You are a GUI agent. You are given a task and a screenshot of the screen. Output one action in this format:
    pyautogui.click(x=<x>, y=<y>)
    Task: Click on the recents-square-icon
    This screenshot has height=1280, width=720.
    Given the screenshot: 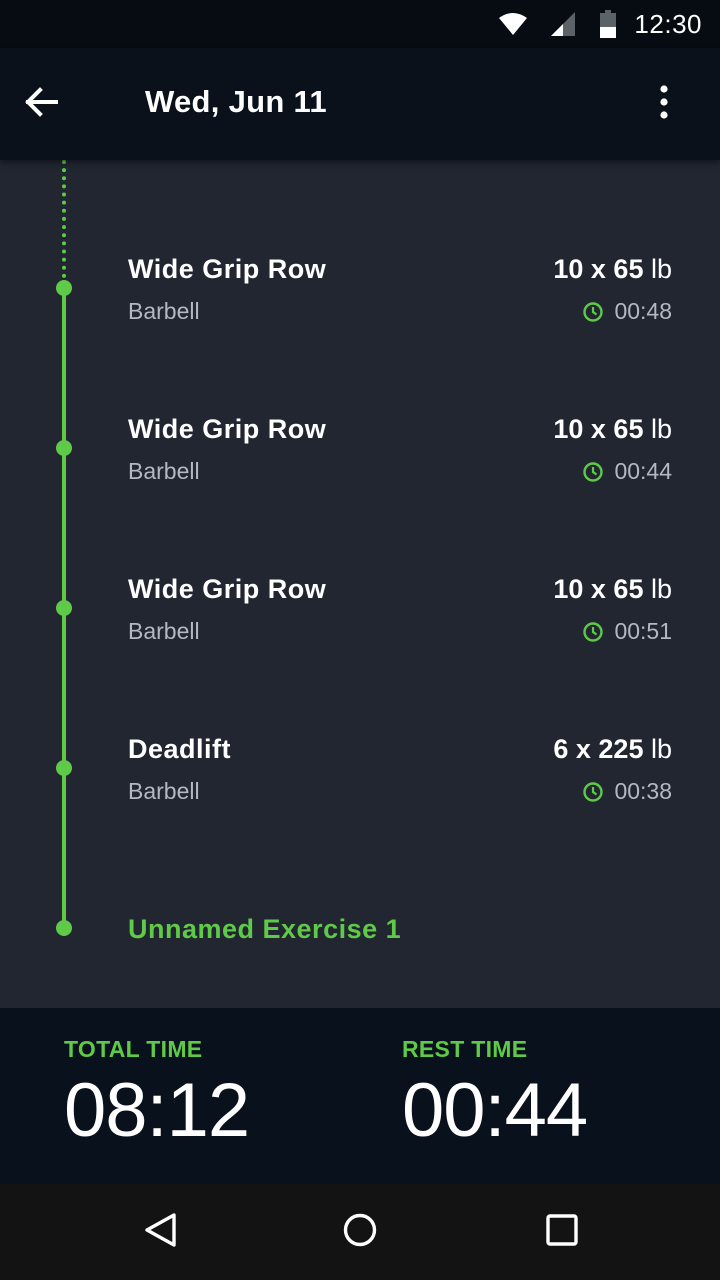 What is the action you would take?
    pyautogui.click(x=562, y=1232)
    